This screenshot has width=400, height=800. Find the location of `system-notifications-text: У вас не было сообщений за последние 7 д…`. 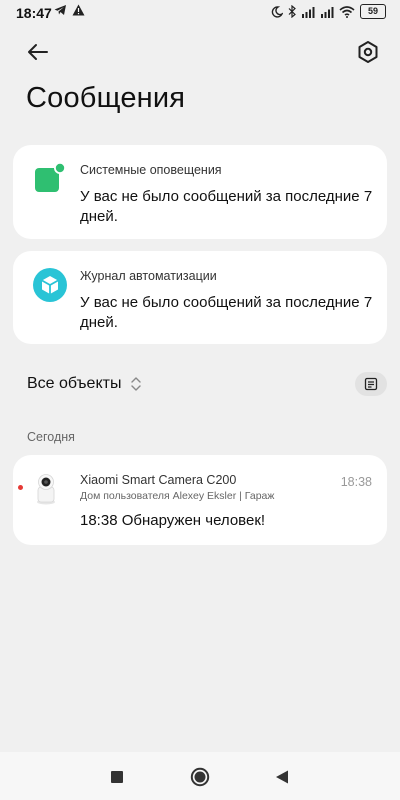

system-notifications-text: У вас не было сообщений за последние 7 д… is located at coordinates (226, 206).